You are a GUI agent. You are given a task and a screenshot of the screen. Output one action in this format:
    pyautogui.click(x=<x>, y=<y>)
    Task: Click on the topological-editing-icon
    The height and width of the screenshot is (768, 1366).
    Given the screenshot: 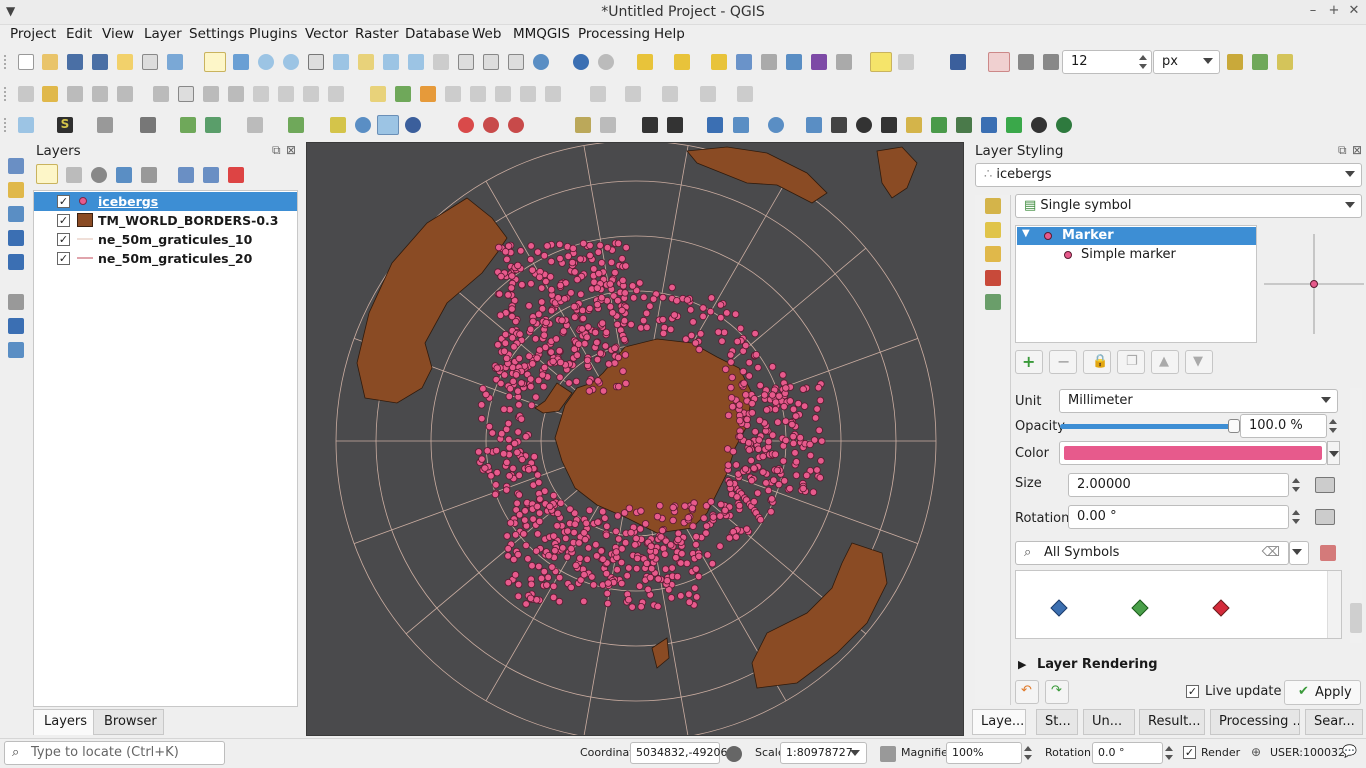 What is the action you would take?
    pyautogui.click(x=1235, y=62)
    